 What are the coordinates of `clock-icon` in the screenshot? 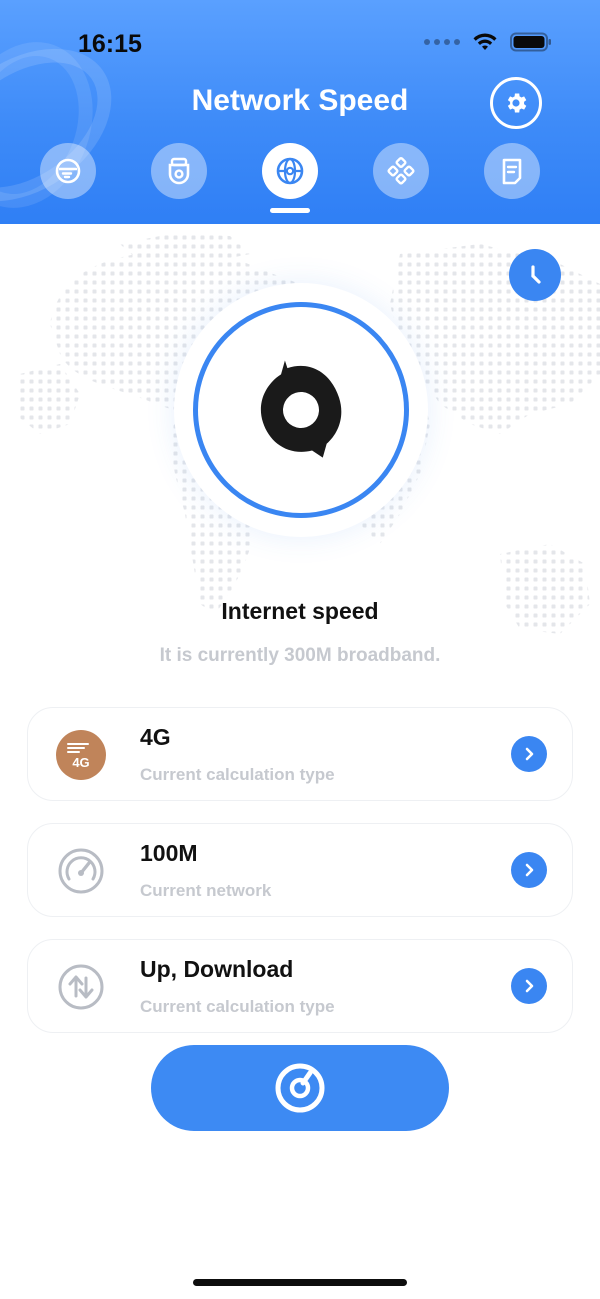 It's located at (536, 274).